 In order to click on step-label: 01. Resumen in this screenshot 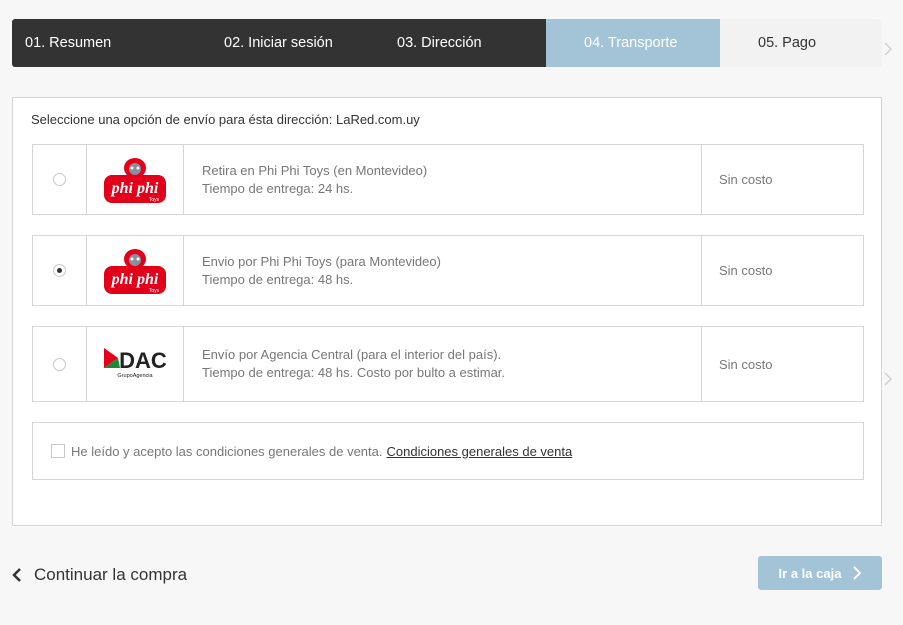, I will do `click(68, 43)`.